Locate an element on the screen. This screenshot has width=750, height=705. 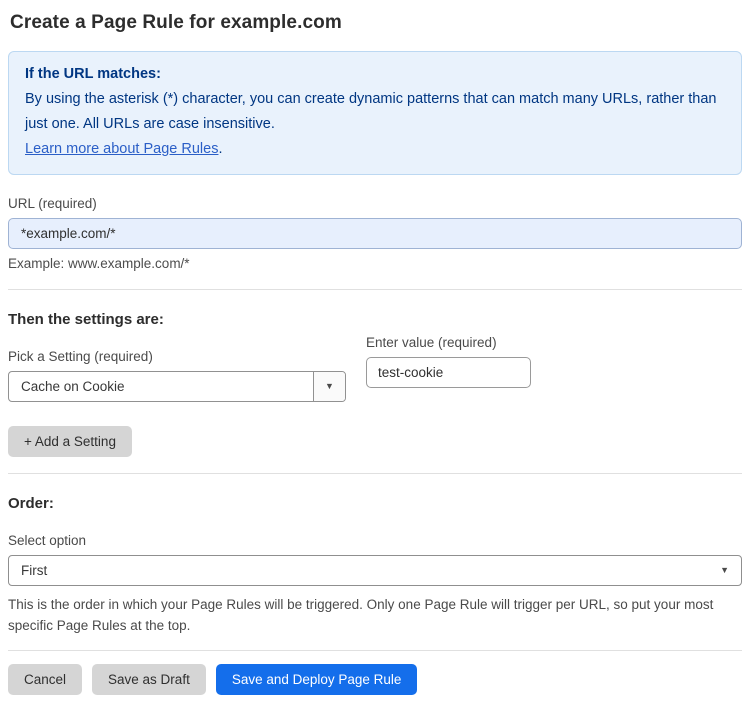
setting-dropdown-value: Cache on Cookie is located at coordinates (73, 386).